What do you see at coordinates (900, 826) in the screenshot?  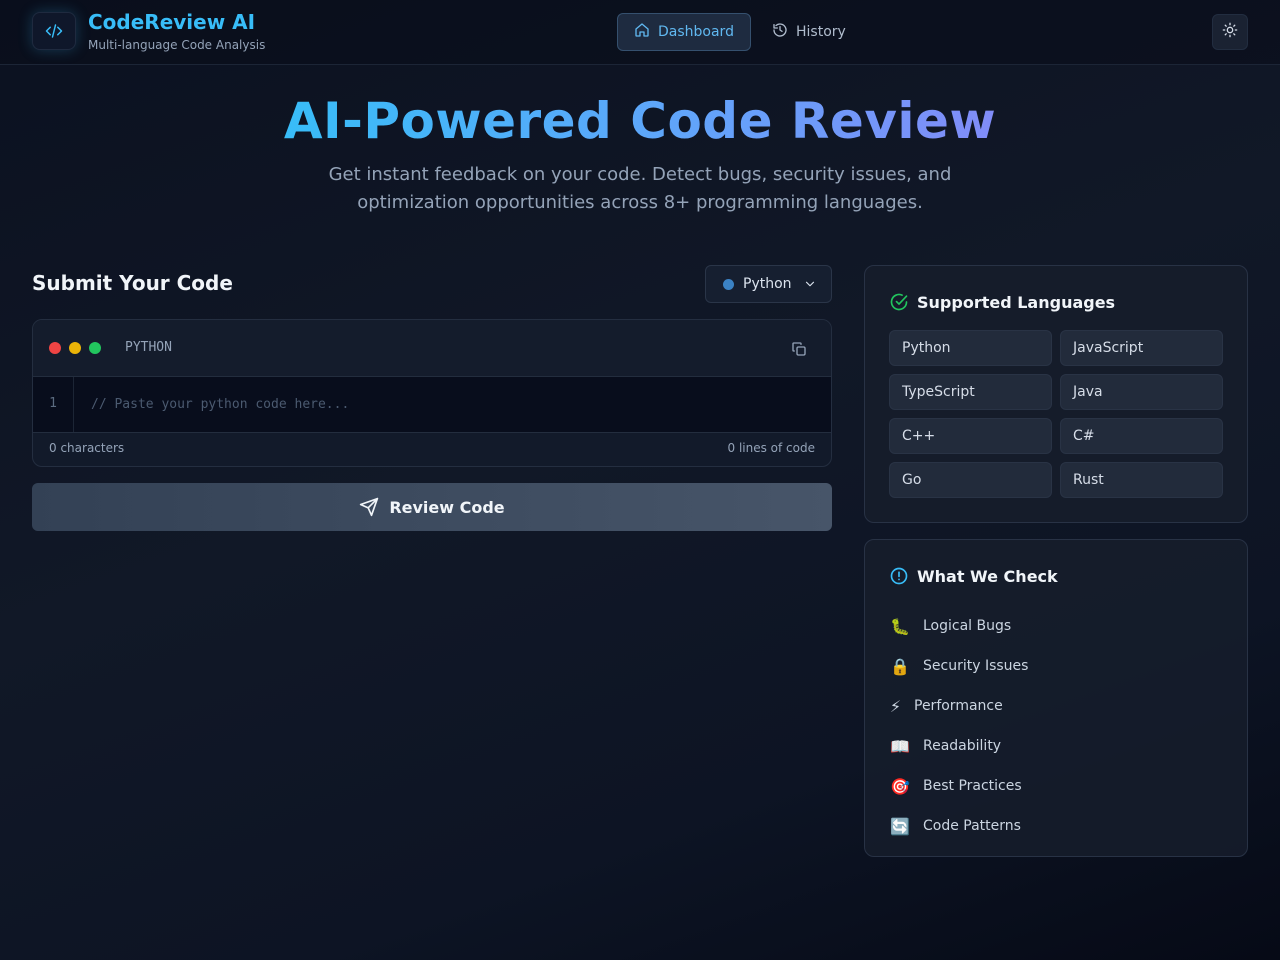 I see `cycle-icon: 🔄` at bounding box center [900, 826].